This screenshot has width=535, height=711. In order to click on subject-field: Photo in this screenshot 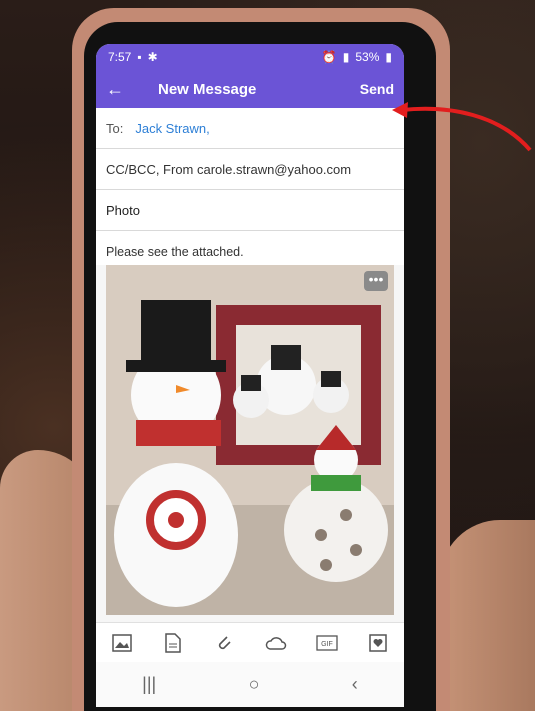, I will do `click(250, 210)`.